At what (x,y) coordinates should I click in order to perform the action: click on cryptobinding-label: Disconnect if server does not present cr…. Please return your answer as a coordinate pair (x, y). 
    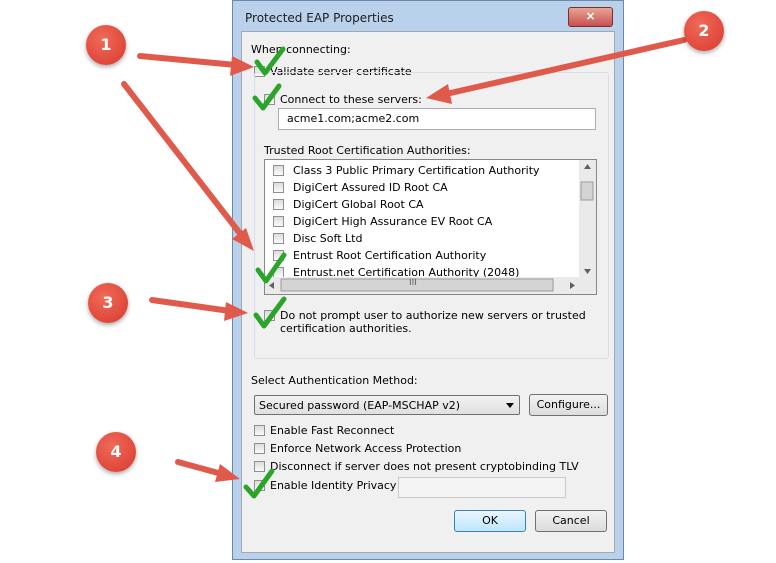
    Looking at the image, I should click on (424, 466).